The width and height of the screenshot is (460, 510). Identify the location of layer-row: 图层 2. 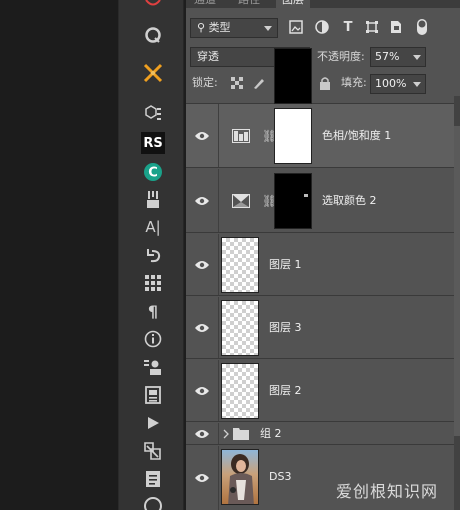
(320, 391).